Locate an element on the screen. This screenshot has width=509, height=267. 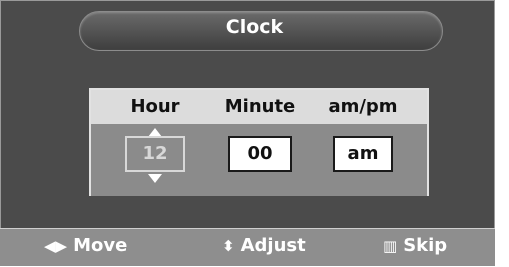
skip-hint: ▥ Skip is located at coordinates (415, 246).